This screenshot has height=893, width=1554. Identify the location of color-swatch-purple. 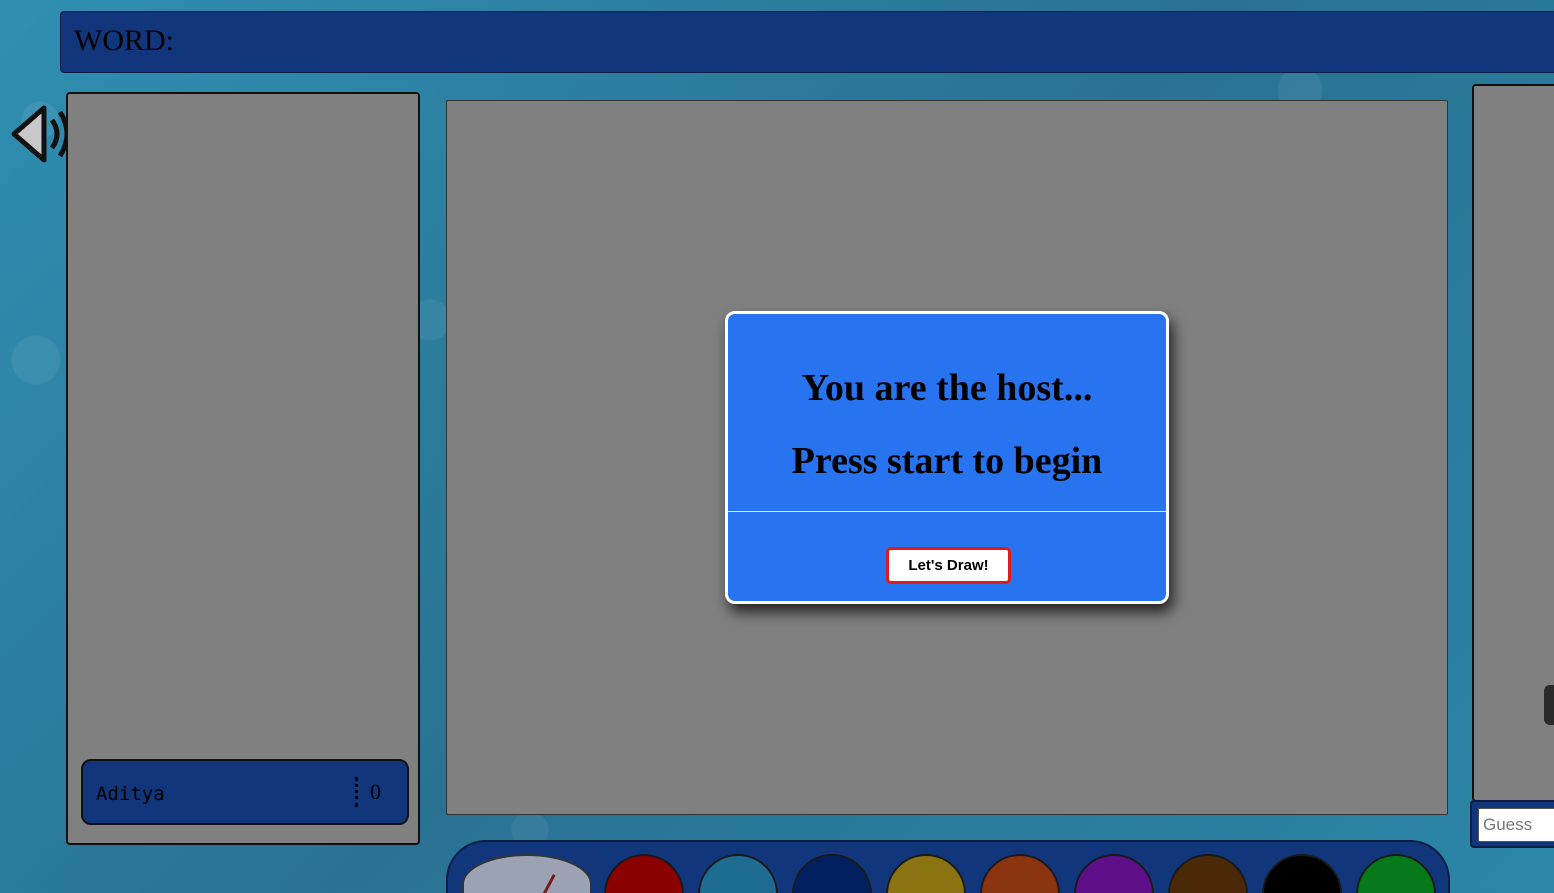
(1114, 873).